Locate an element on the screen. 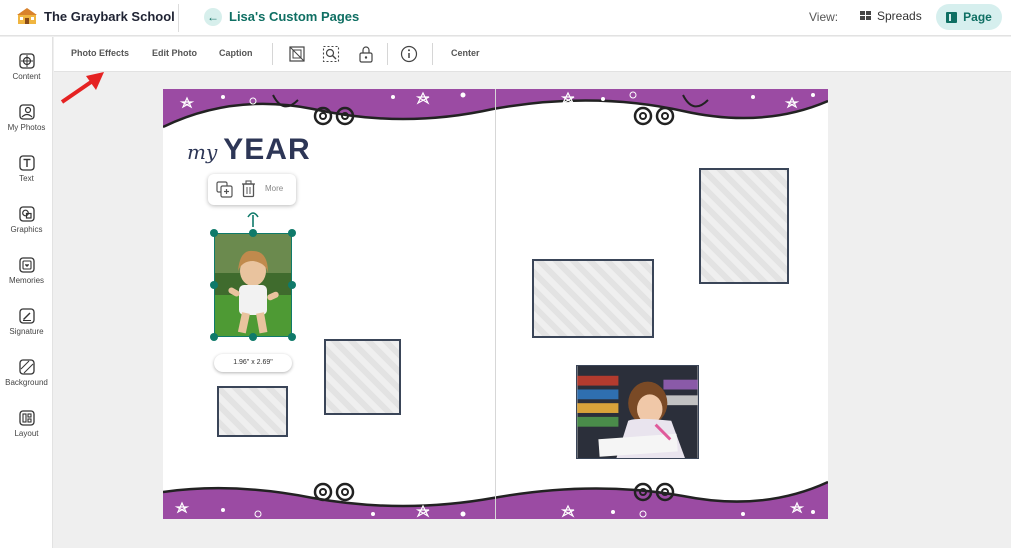 Image resolution: width=1011 pixels, height=548 pixels. info-icon is located at coordinates (409, 54).